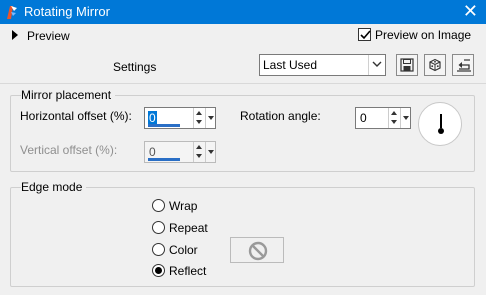 The width and height of the screenshot is (486, 295). I want to click on checkmark-icon, so click(365, 35).